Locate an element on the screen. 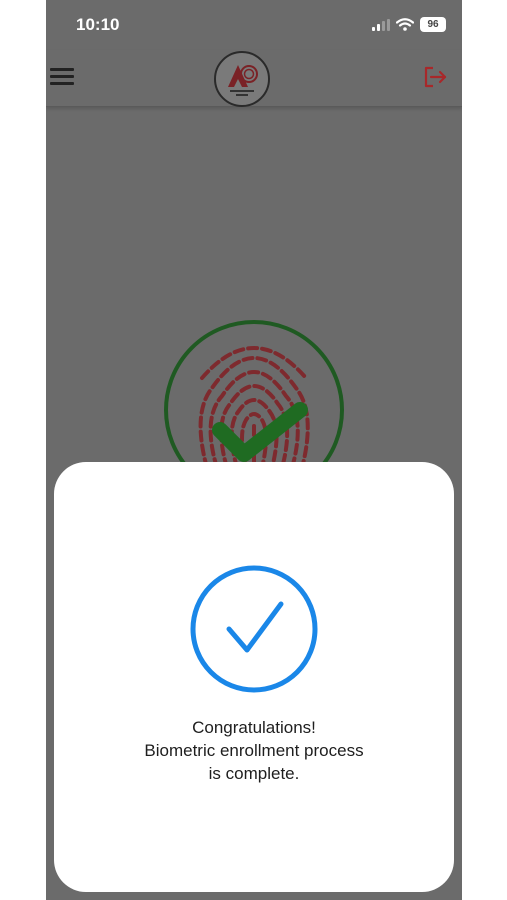  logout-icon is located at coordinates (435, 77).